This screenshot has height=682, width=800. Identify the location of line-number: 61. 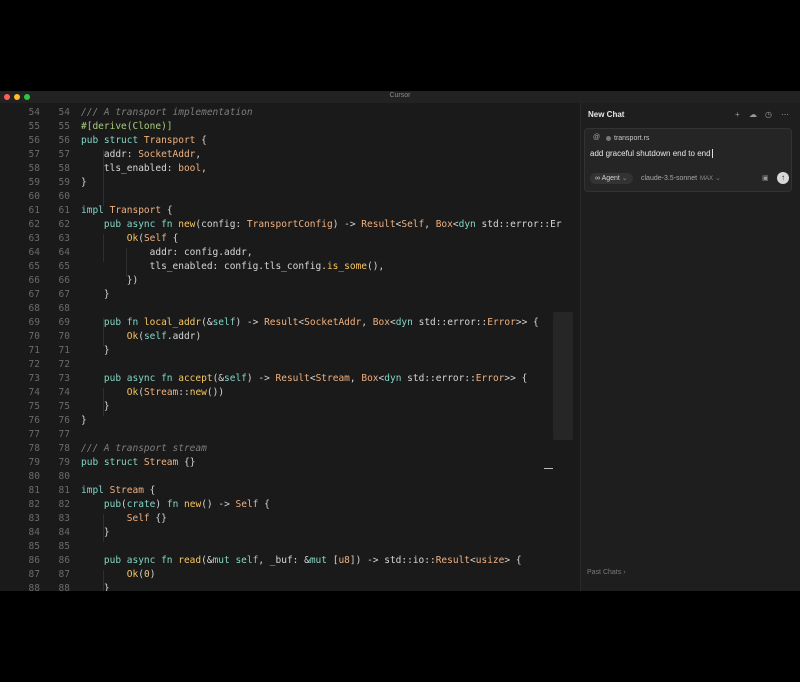
(64, 210).